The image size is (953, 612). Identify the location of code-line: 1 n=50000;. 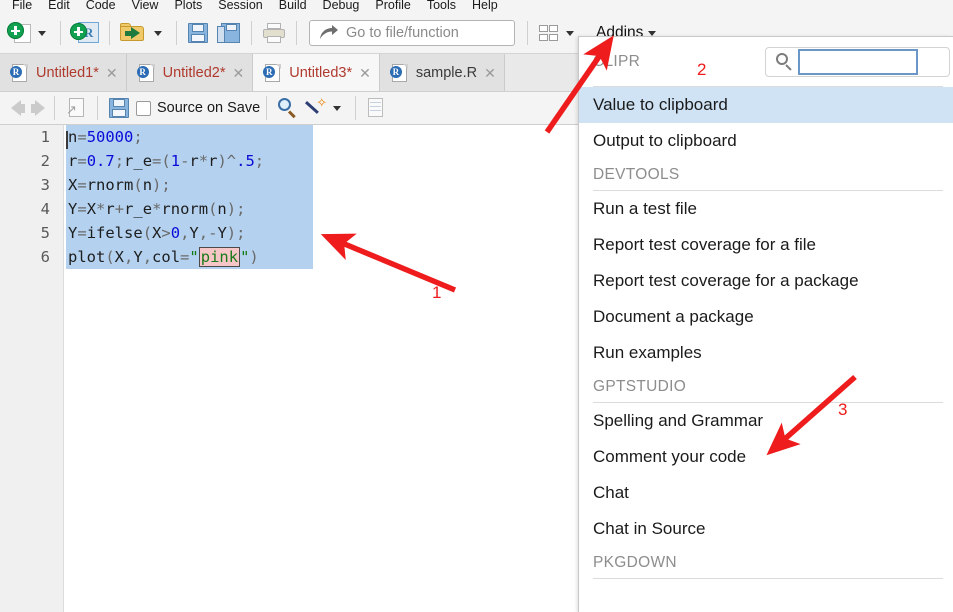
(309, 137).